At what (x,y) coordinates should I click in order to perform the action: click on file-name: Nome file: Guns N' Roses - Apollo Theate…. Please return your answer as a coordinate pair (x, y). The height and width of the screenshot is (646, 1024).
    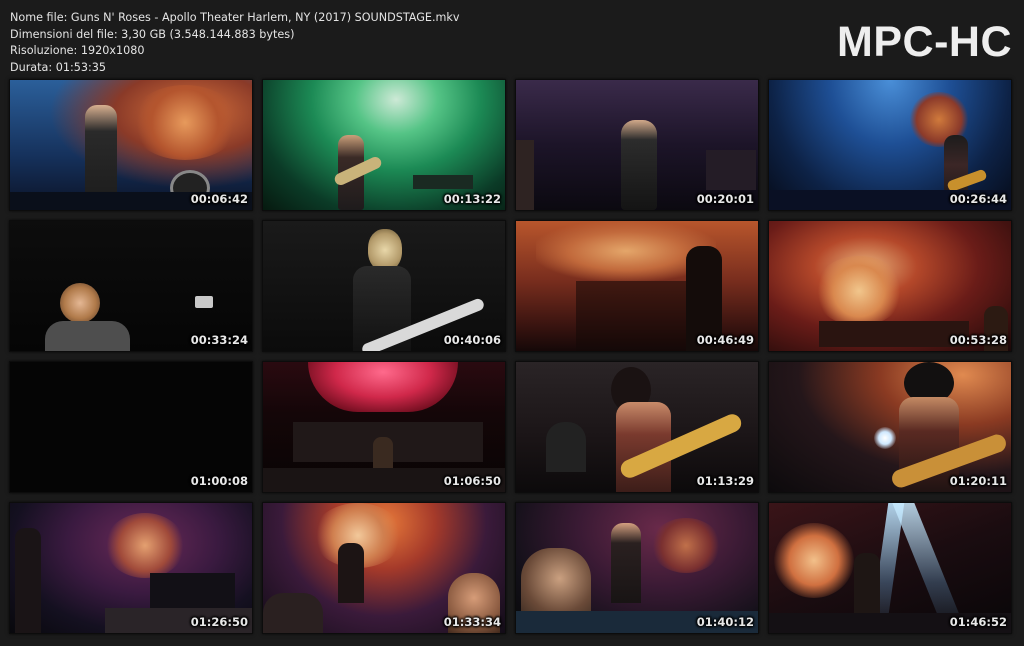
    Looking at the image, I should click on (235, 17).